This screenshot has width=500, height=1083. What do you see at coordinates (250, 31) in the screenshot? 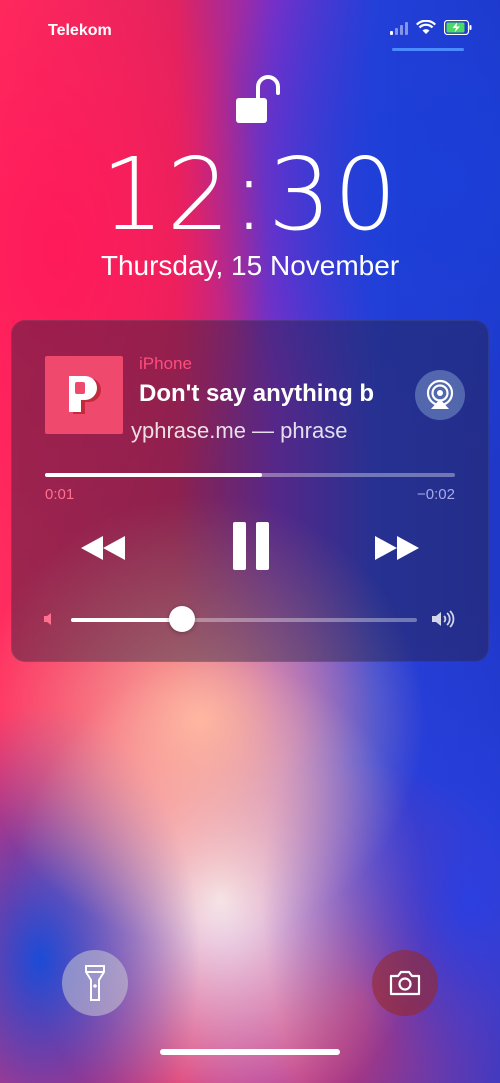
I see `status-bar: Telekom` at bounding box center [250, 31].